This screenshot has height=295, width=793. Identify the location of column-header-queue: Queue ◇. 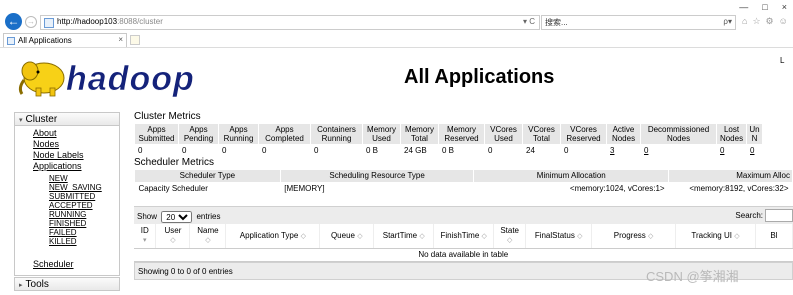
(347, 236).